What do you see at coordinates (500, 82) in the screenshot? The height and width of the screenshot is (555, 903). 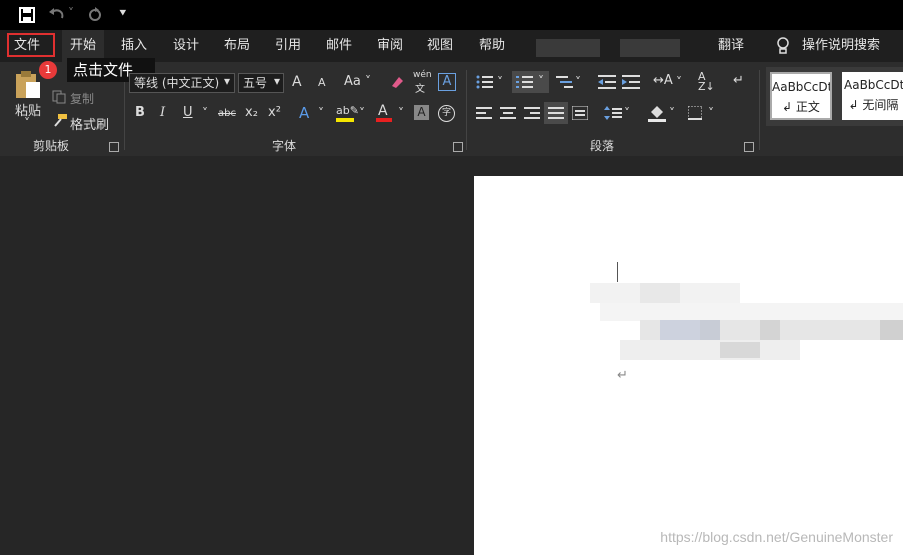 I see `bullets-dropdown-icon: ˅` at bounding box center [500, 82].